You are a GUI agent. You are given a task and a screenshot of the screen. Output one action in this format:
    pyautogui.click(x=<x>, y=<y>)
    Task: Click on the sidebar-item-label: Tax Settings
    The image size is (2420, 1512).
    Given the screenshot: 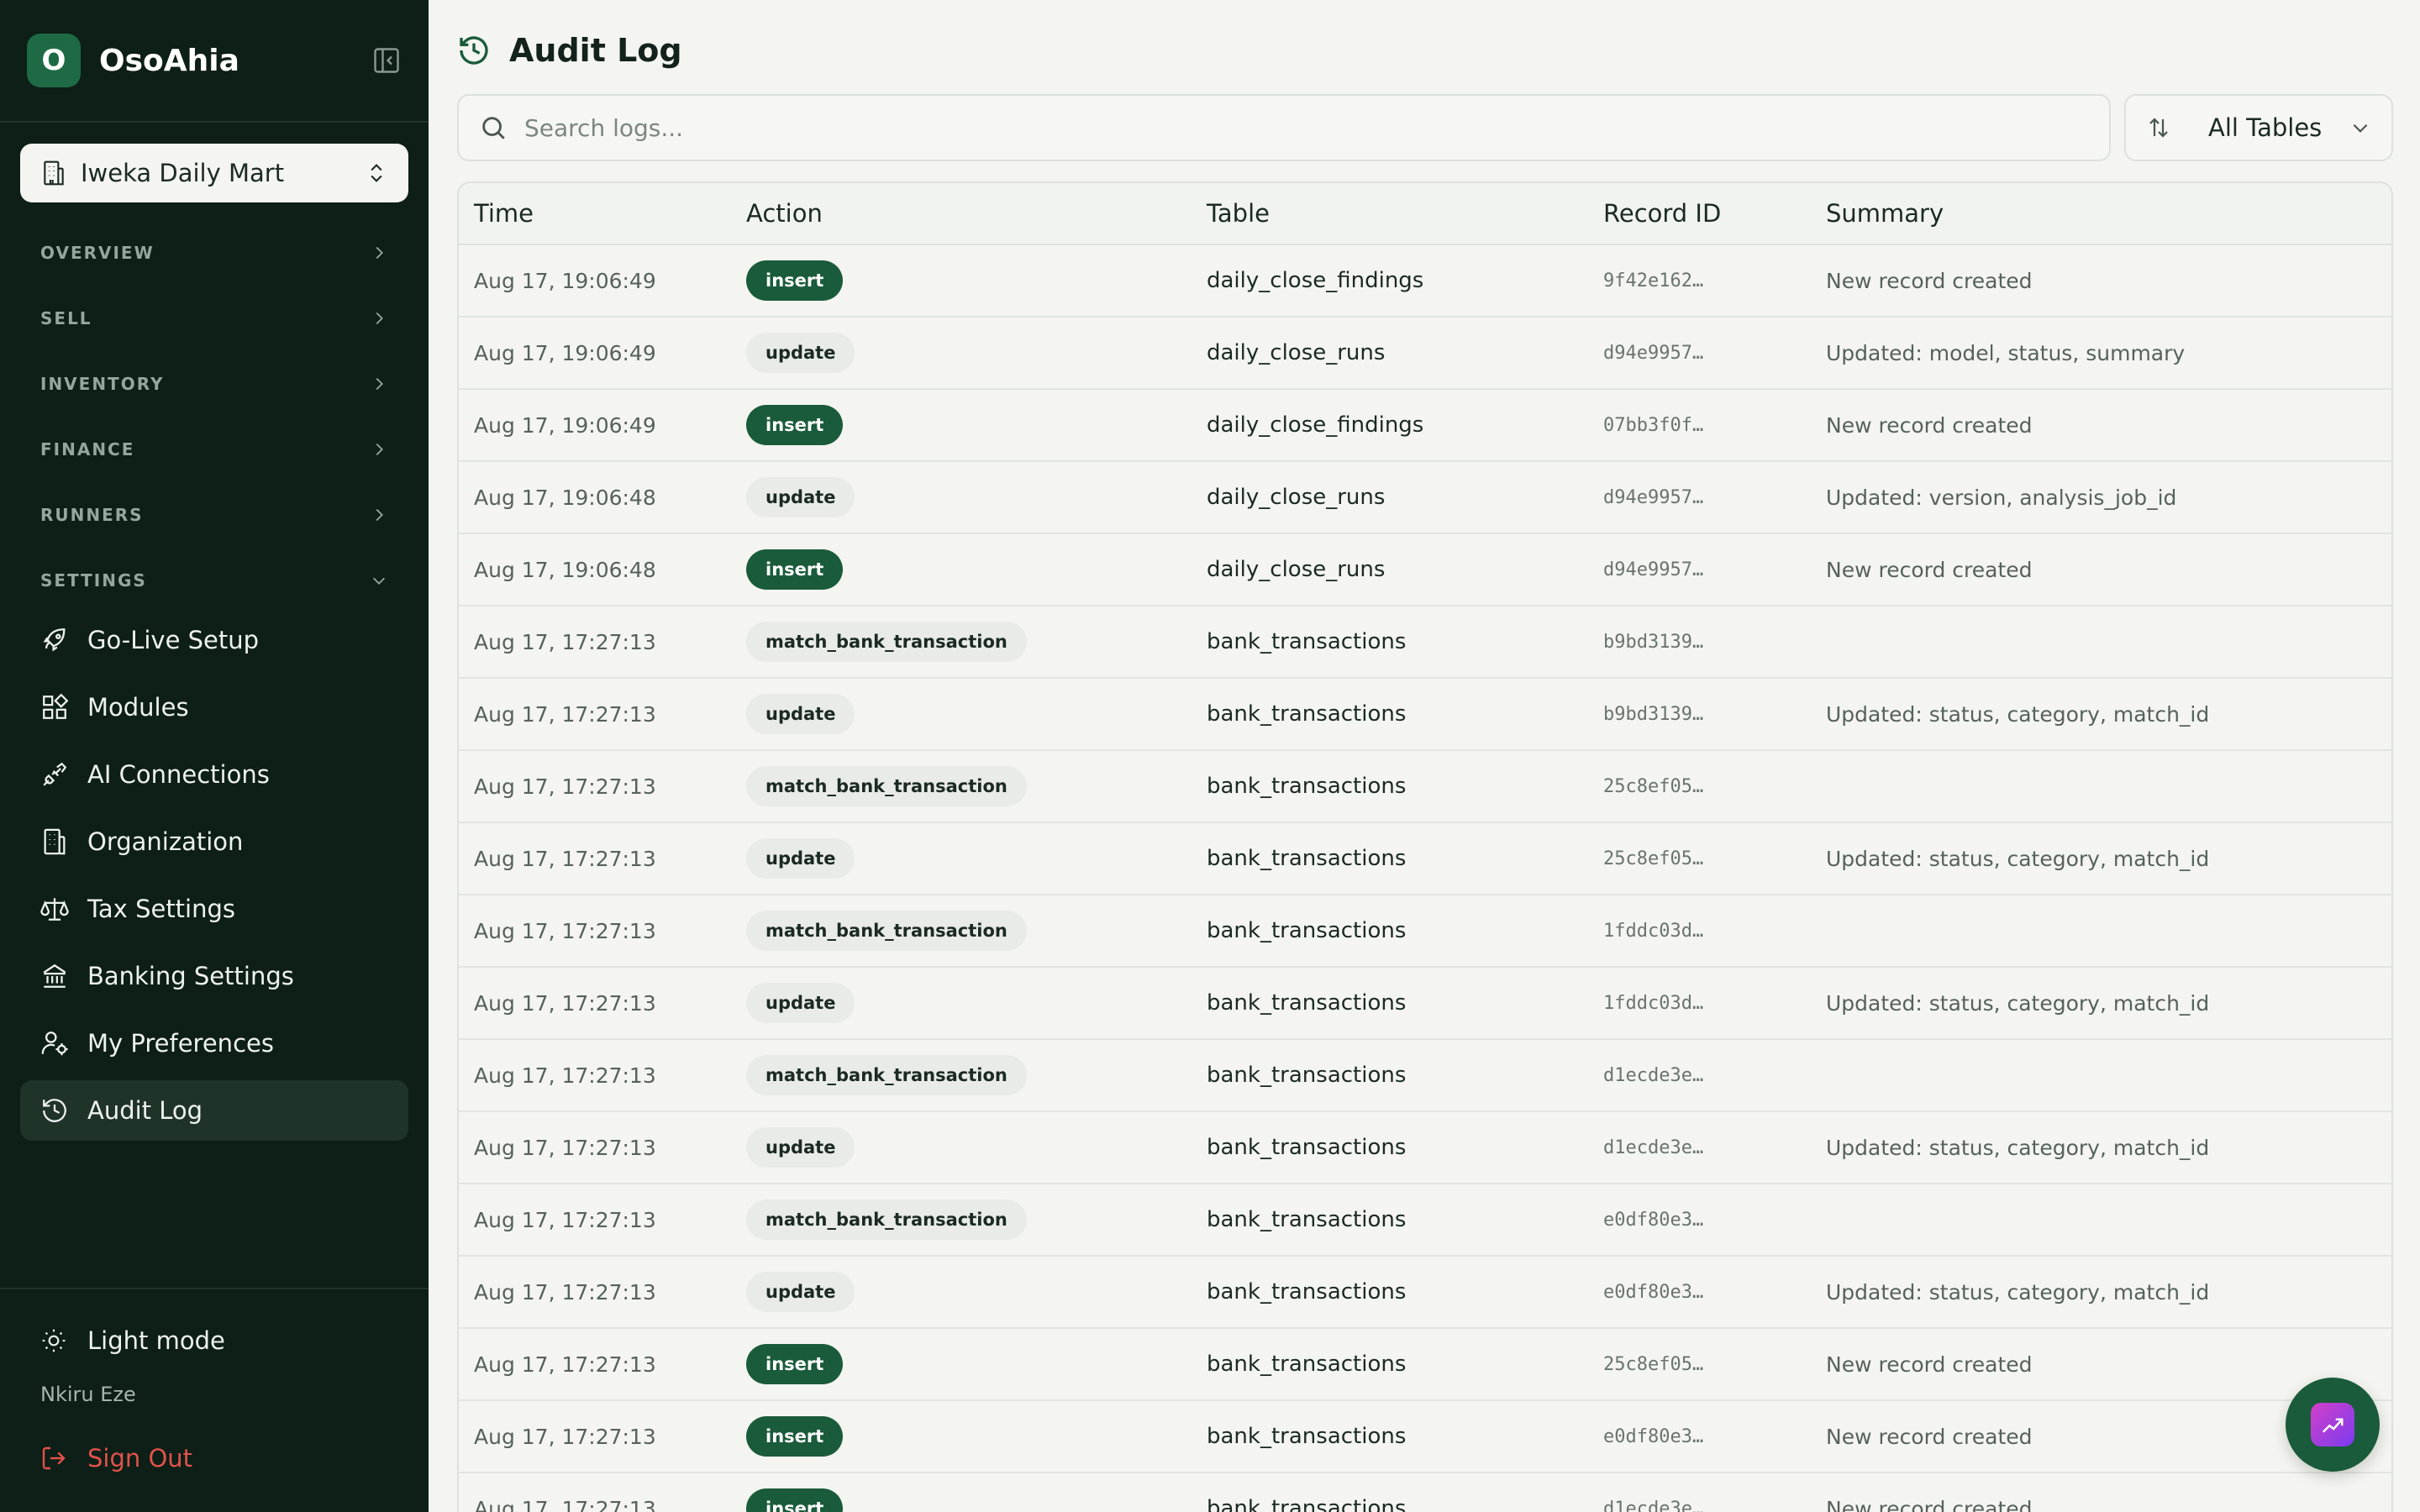 What is the action you would take?
    pyautogui.click(x=161, y=909)
    